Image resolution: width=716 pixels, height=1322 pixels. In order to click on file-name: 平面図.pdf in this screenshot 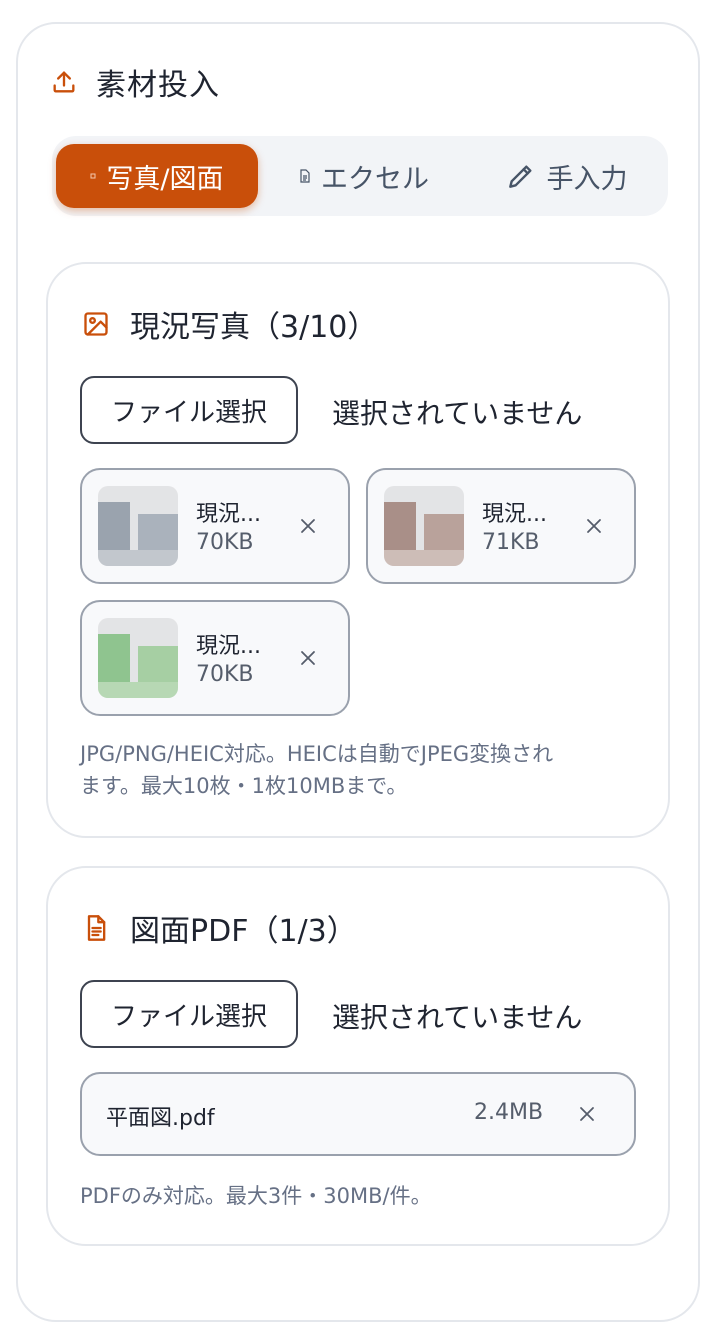, I will do `click(160, 1118)`.